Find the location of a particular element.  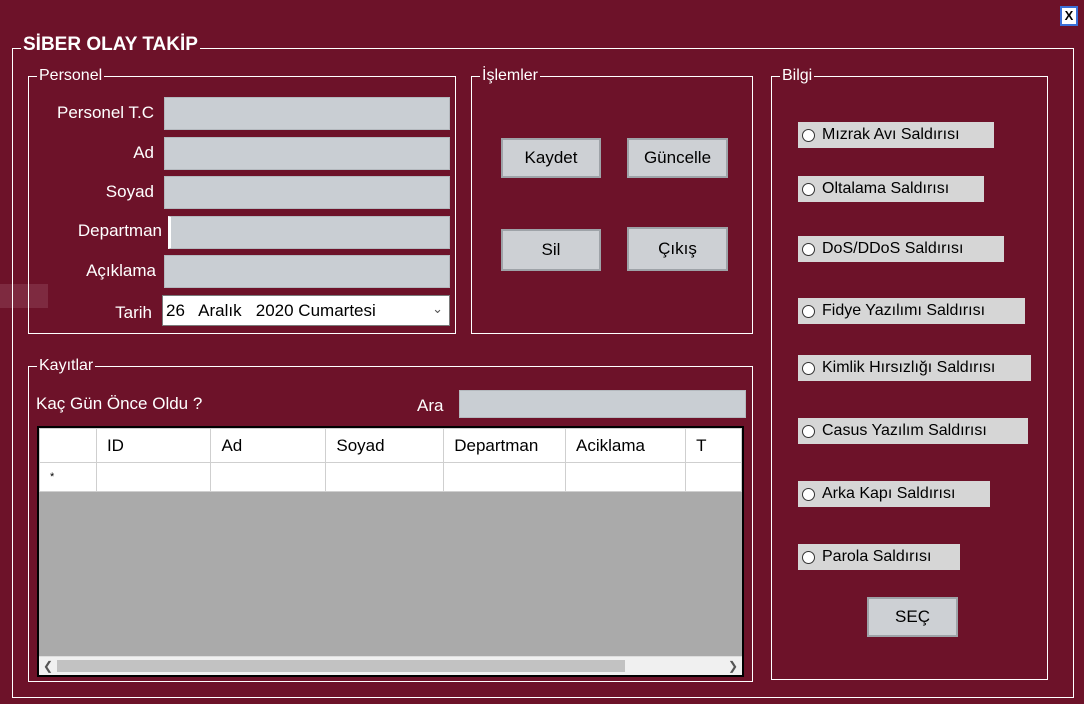

radio-label: Parola Saldırısı is located at coordinates (877, 556).